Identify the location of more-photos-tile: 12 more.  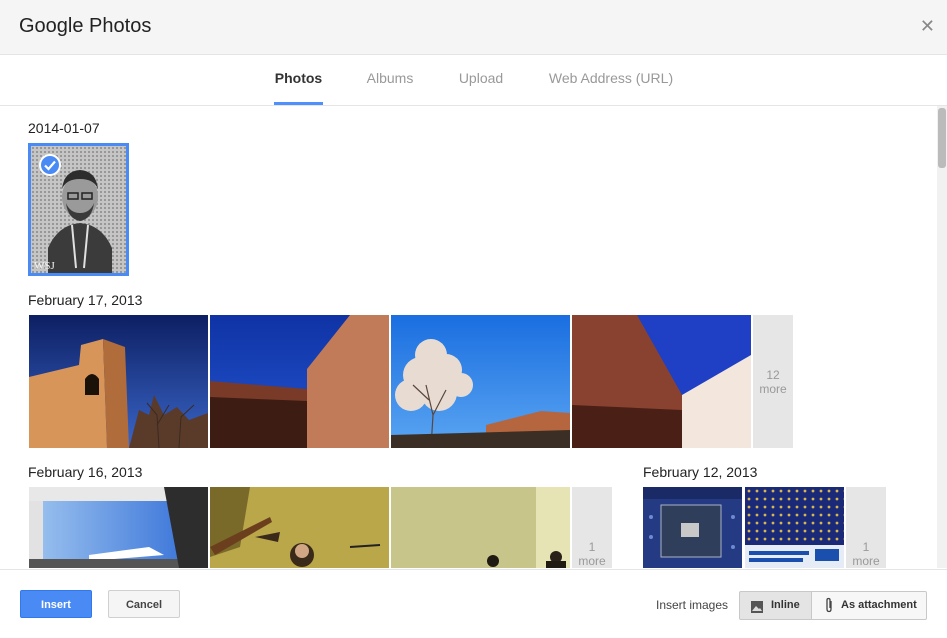
(773, 381).